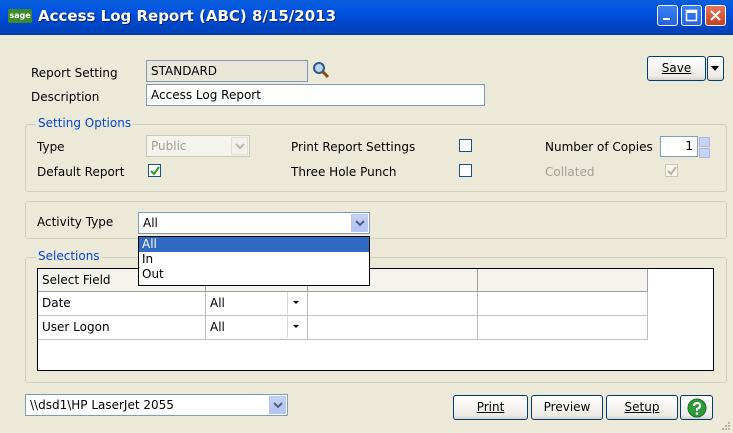 The image size is (733, 433). What do you see at coordinates (81, 172) in the screenshot?
I see `default-report-label: Default Report` at bounding box center [81, 172].